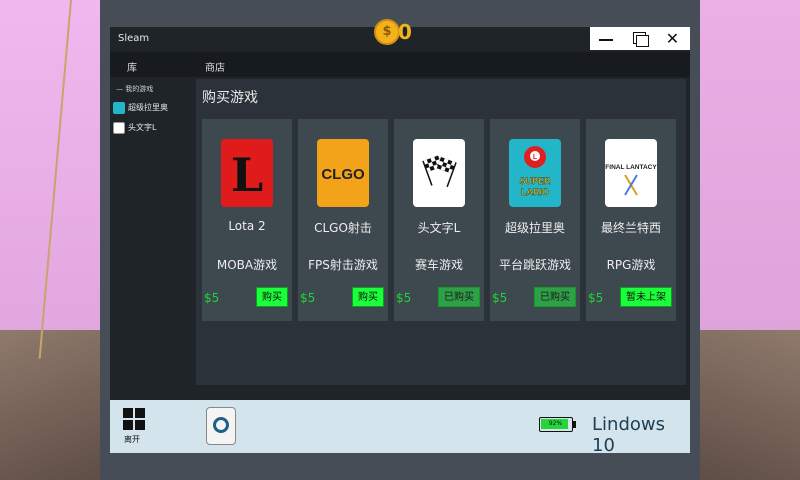 The width and height of the screenshot is (800, 480). What do you see at coordinates (439, 228) in the screenshot?
I see `game-name: 头文字L` at bounding box center [439, 228].